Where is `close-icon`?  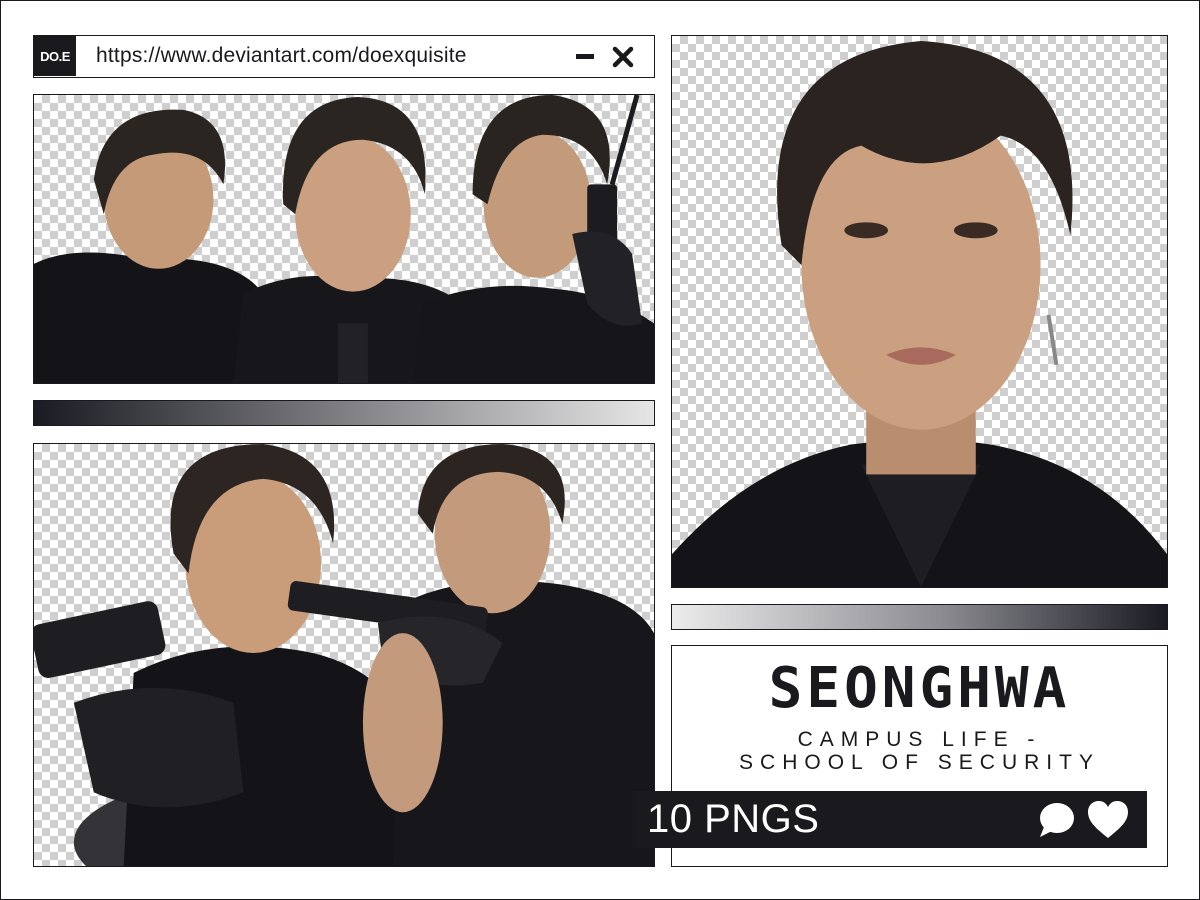 close-icon is located at coordinates (623, 57).